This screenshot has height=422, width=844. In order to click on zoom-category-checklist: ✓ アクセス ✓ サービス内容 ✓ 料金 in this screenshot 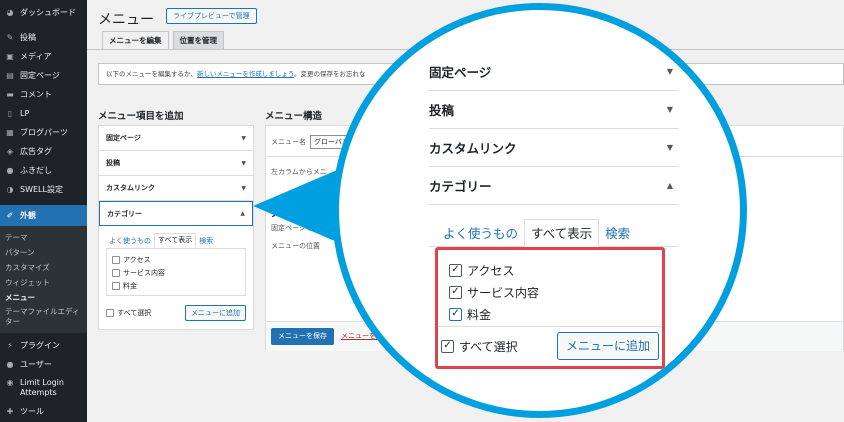, I will do `click(550, 287)`.